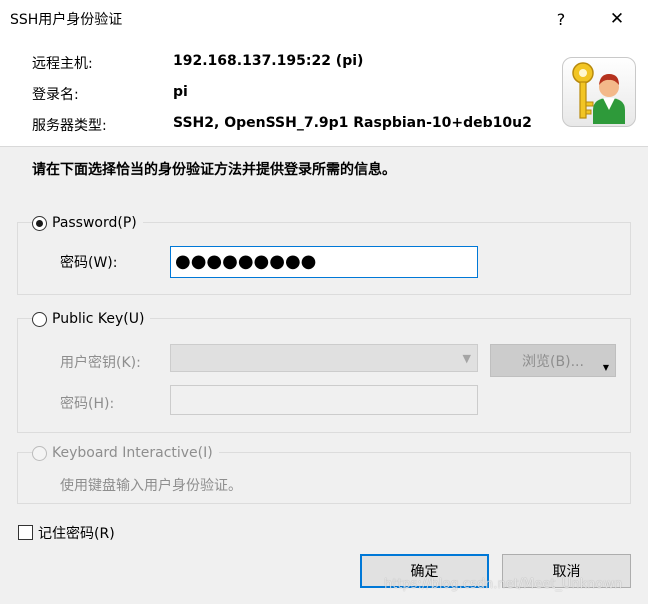 This screenshot has height=604, width=648. What do you see at coordinates (132, 453) in the screenshot?
I see `keyboard-interactive-label: Keyboard Interactive(I)` at bounding box center [132, 453].